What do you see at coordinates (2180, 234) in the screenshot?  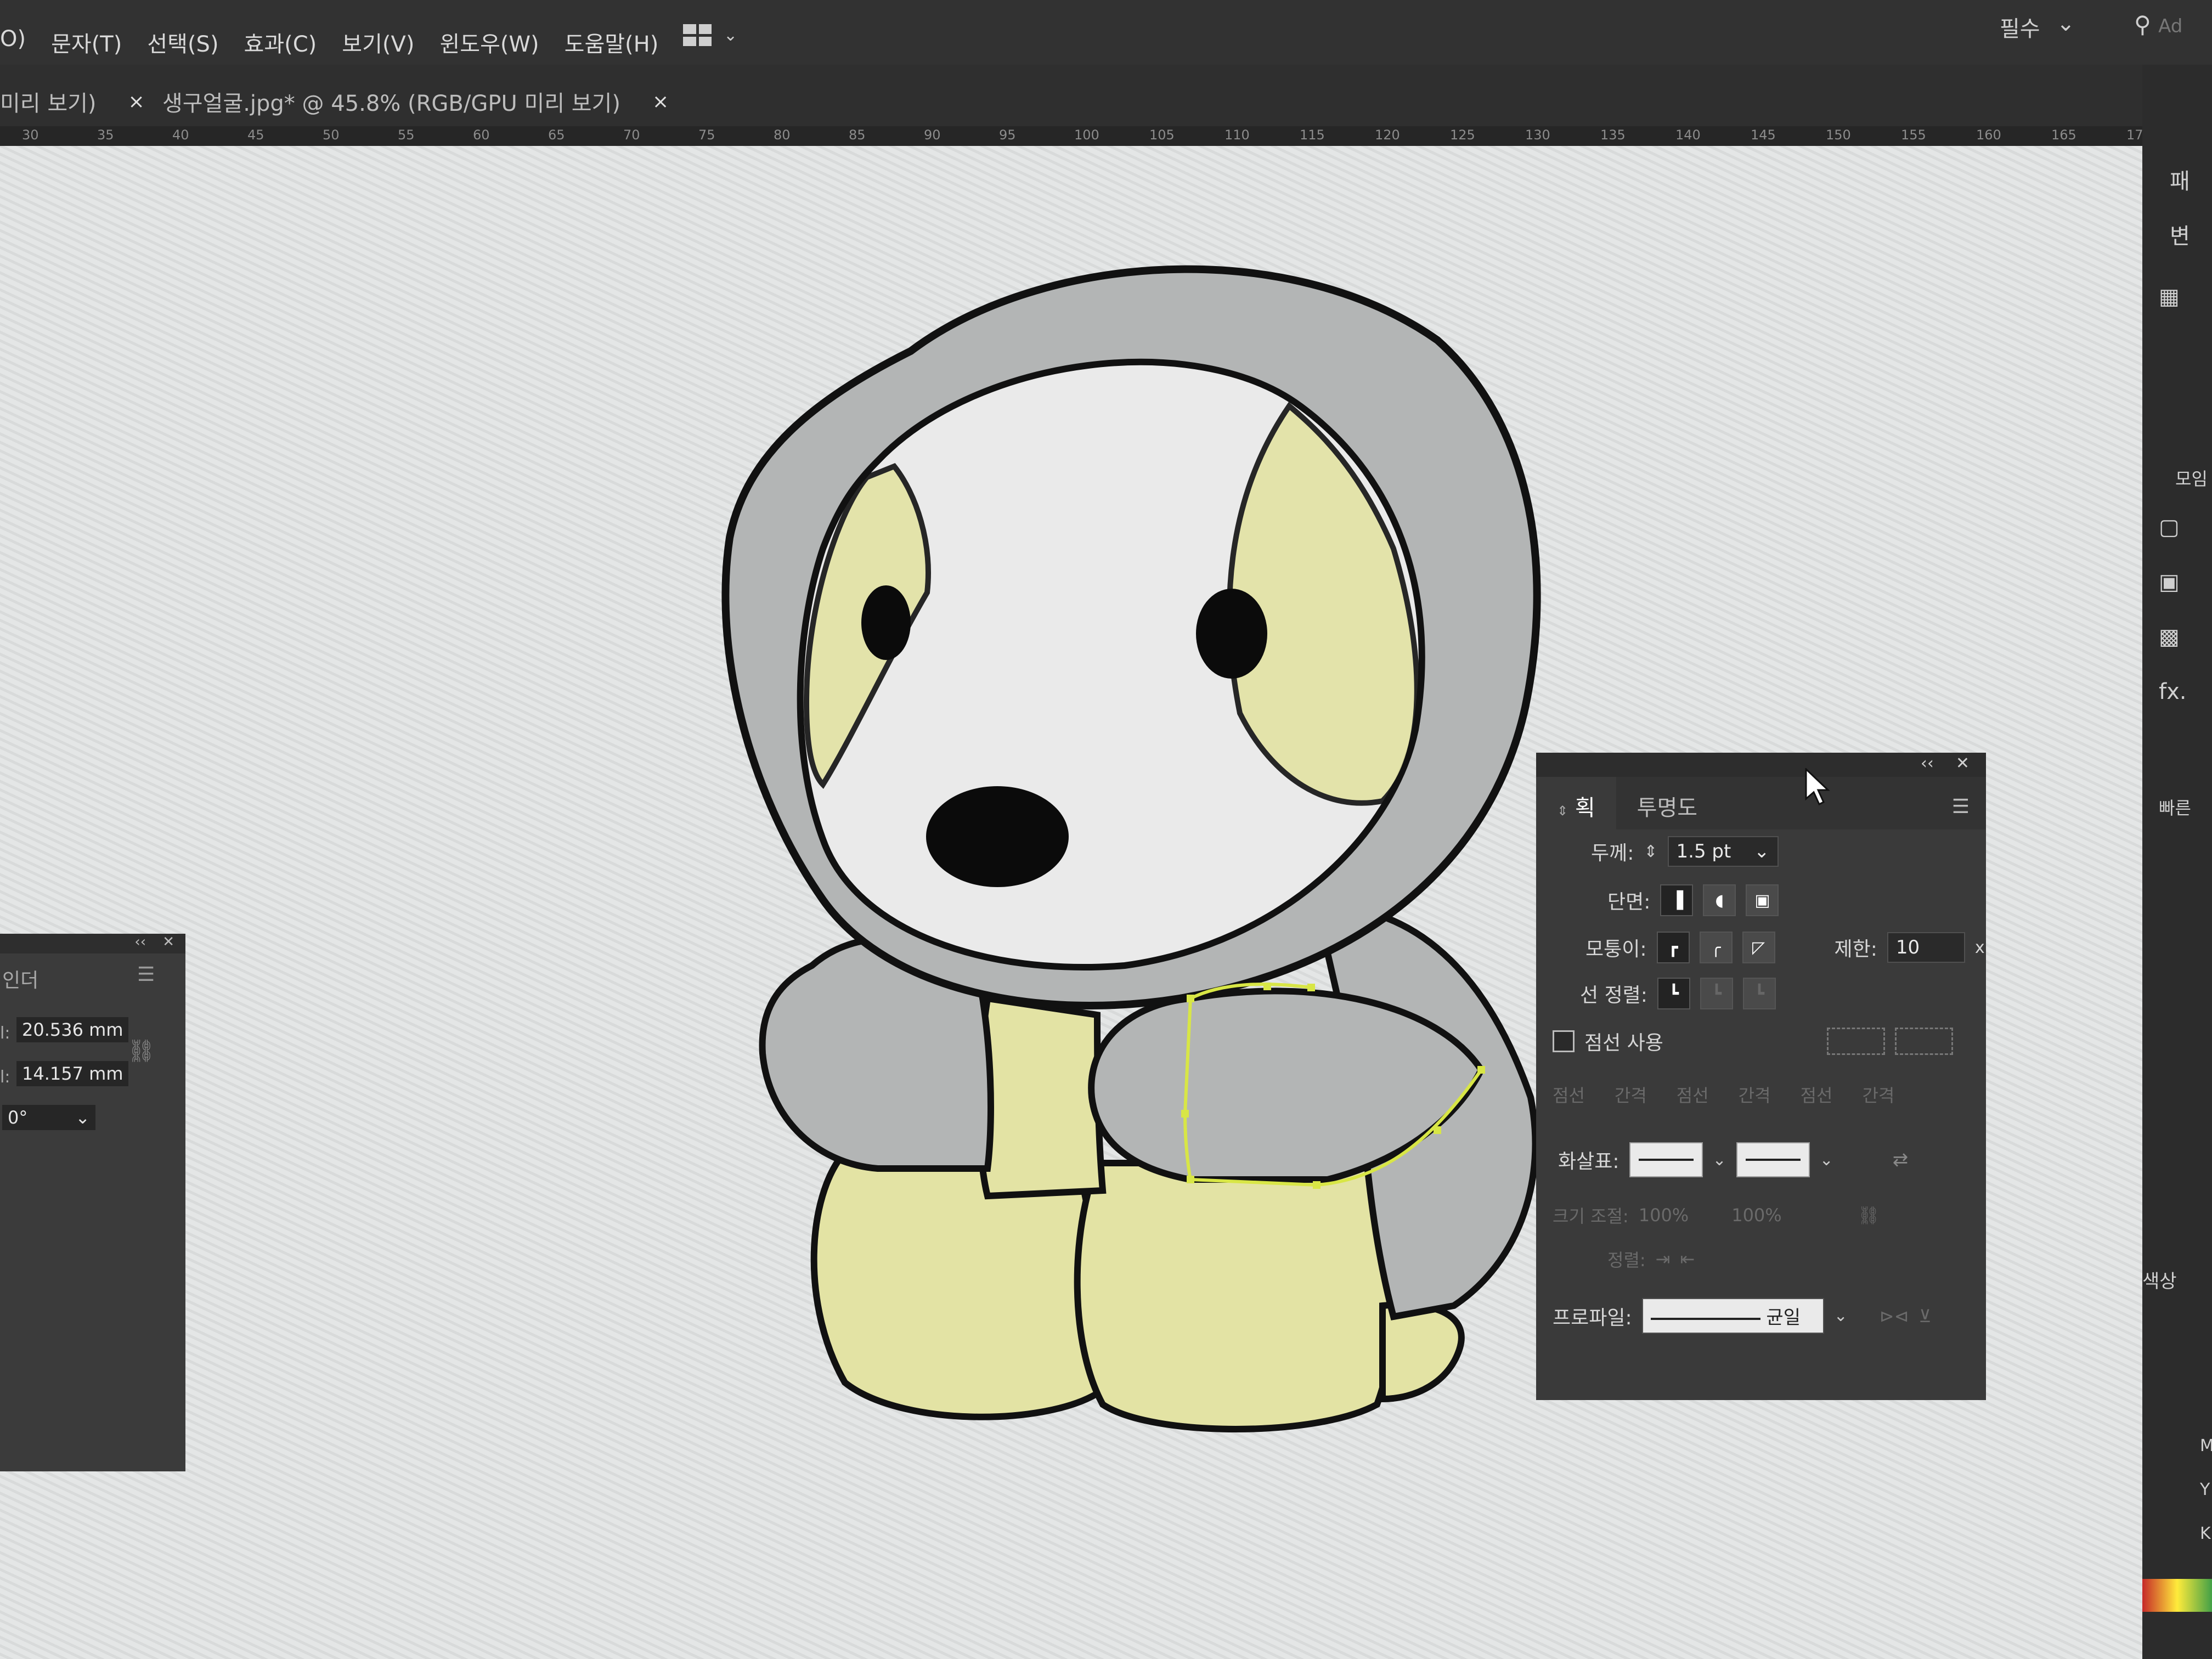 I see `dock-label-partial: 변` at bounding box center [2180, 234].